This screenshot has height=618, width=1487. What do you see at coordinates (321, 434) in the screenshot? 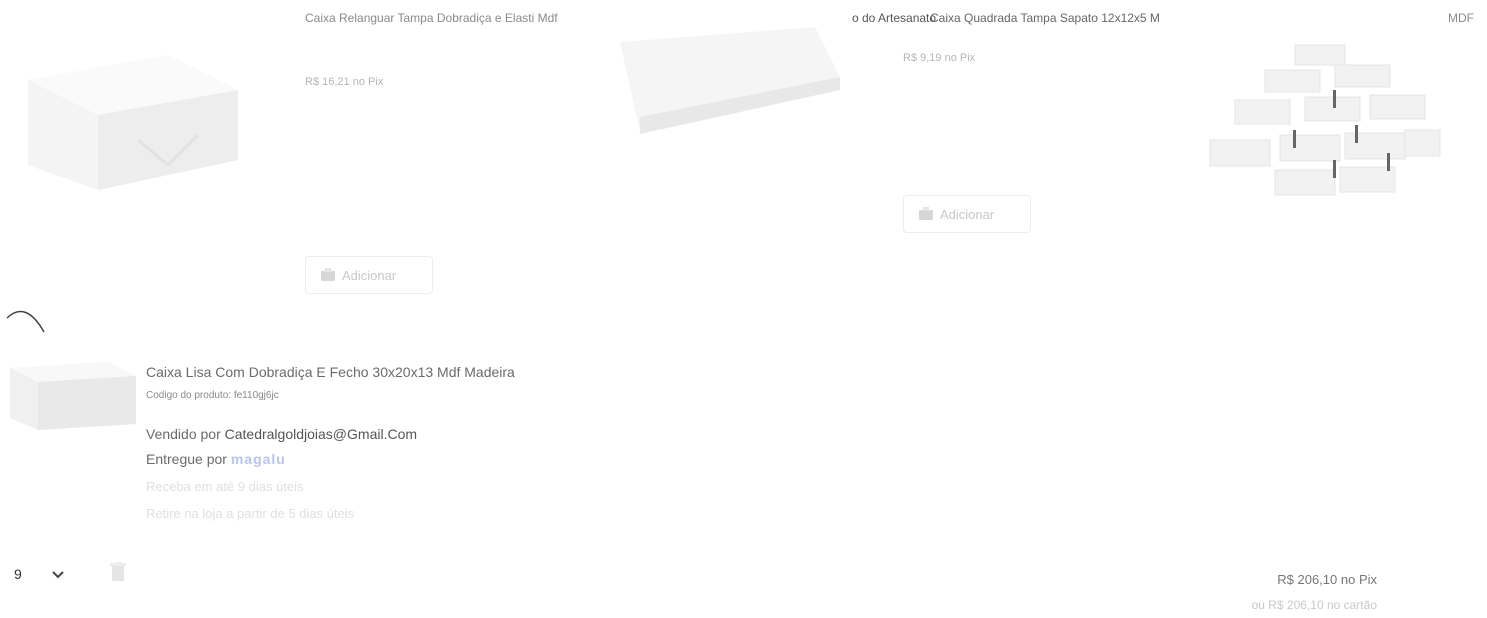
I see `seller-name: Catedralgoldjoias@Gmail.Com` at bounding box center [321, 434].